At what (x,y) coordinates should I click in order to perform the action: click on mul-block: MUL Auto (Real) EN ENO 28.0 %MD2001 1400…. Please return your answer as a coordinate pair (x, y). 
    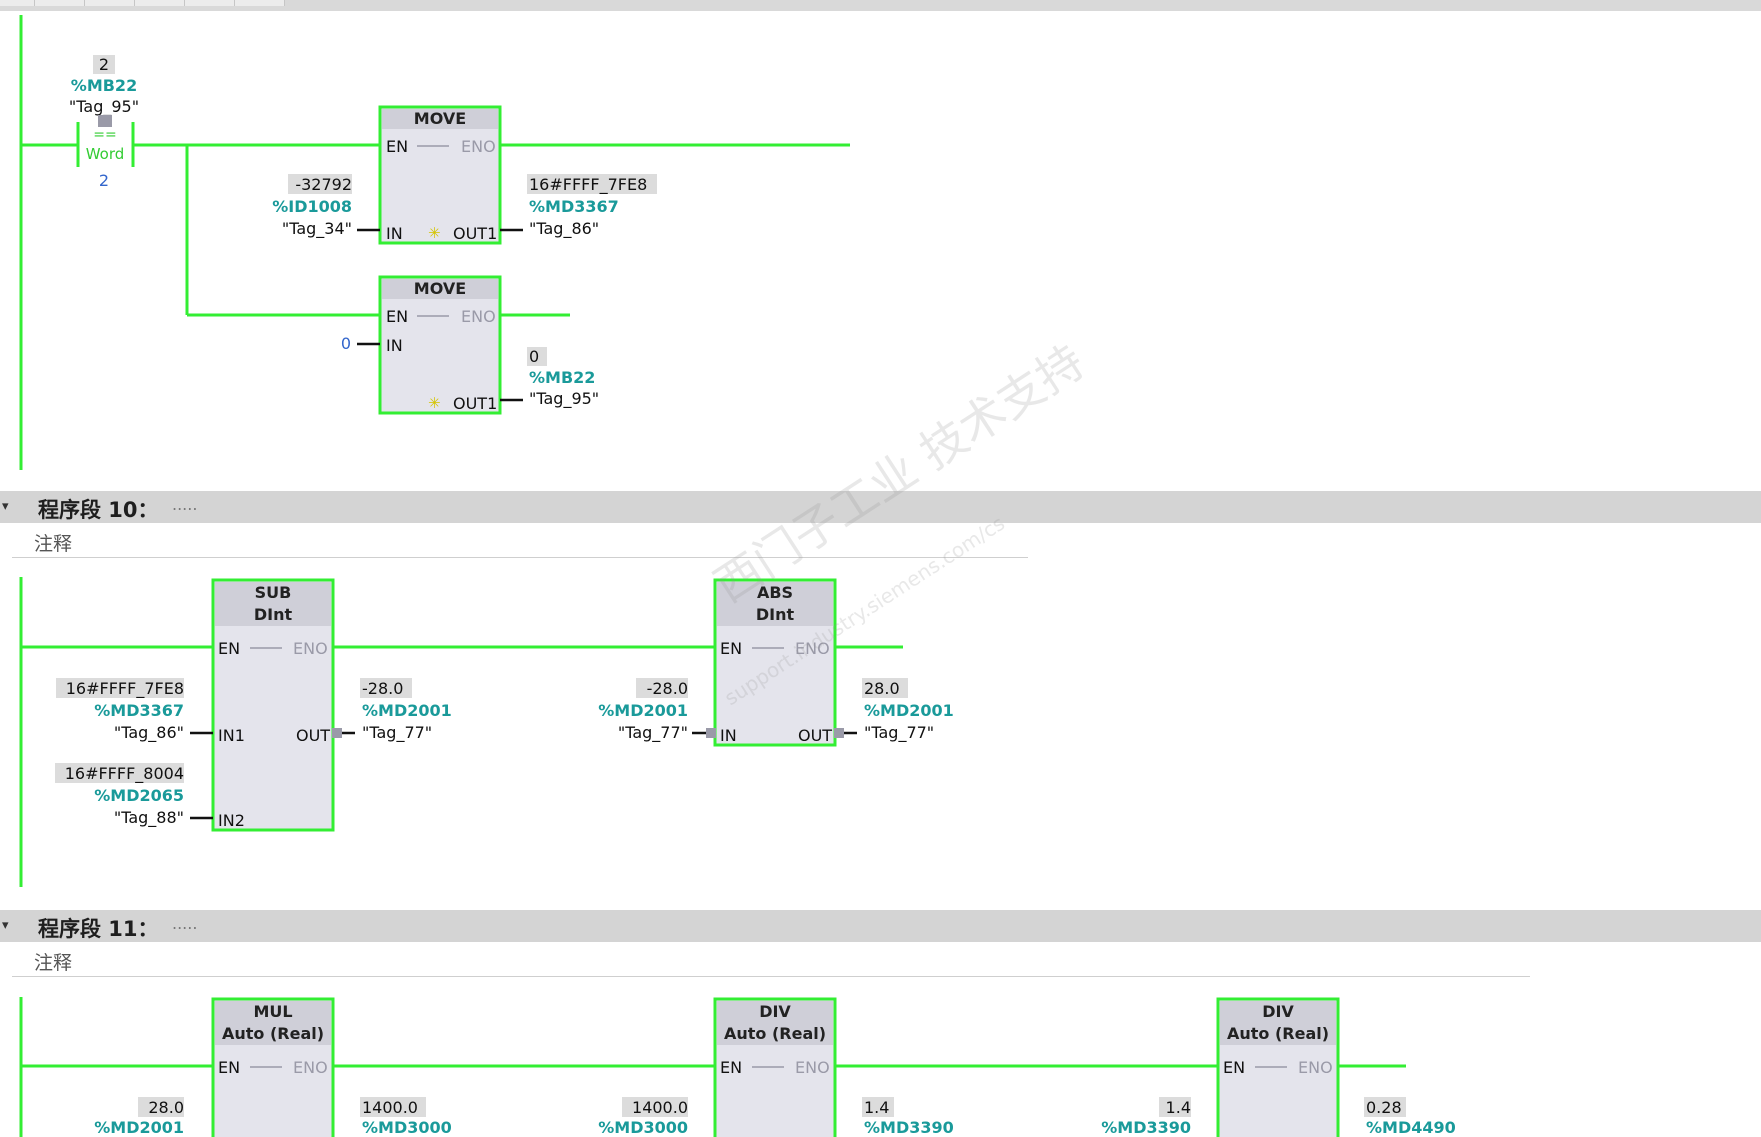
    Looking at the image, I should click on (273, 1067).